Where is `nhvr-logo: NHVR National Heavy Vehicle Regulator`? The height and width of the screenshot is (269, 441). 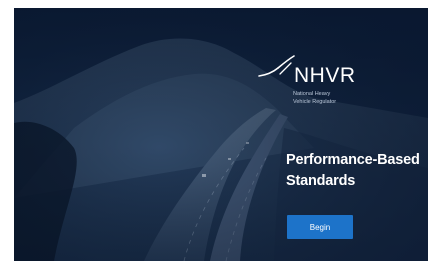 nhvr-logo: NHVR National Heavy Vehicle Regulator is located at coordinates (318, 89).